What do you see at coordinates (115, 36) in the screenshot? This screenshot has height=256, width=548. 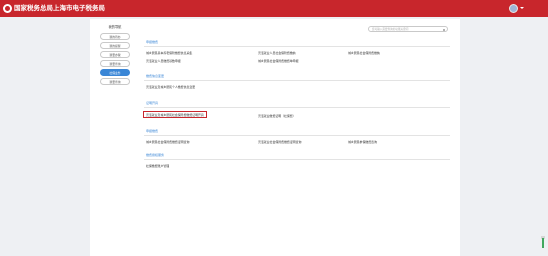 I see `sidebar-item-todo: 我的待办` at bounding box center [115, 36].